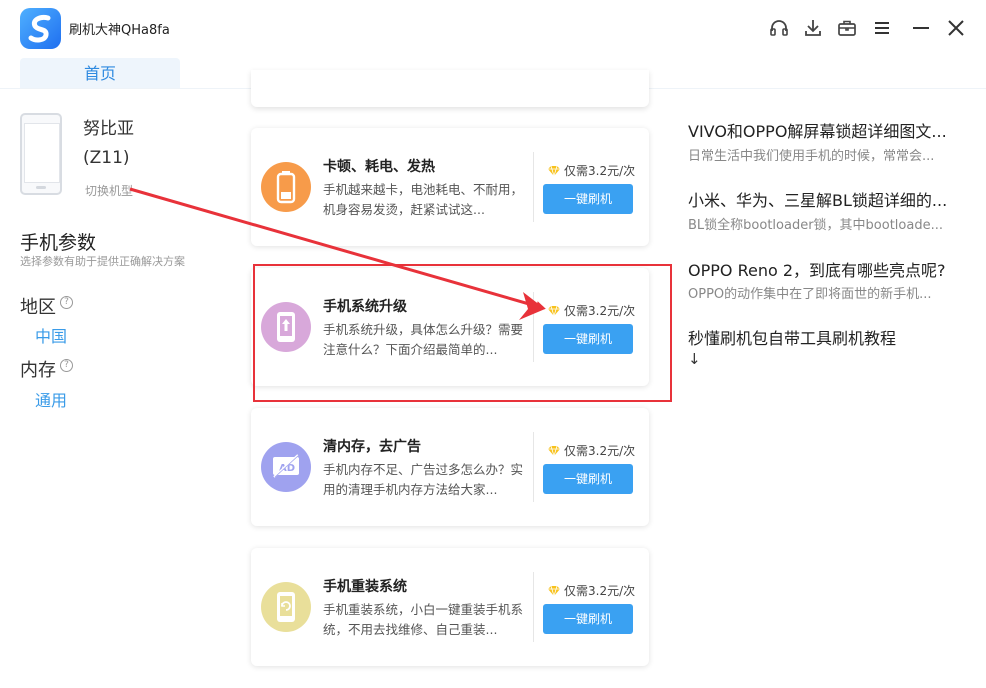 The width and height of the screenshot is (986, 688). What do you see at coordinates (372, 447) in the screenshot?
I see `card-title: 清内存，去广告` at bounding box center [372, 447].